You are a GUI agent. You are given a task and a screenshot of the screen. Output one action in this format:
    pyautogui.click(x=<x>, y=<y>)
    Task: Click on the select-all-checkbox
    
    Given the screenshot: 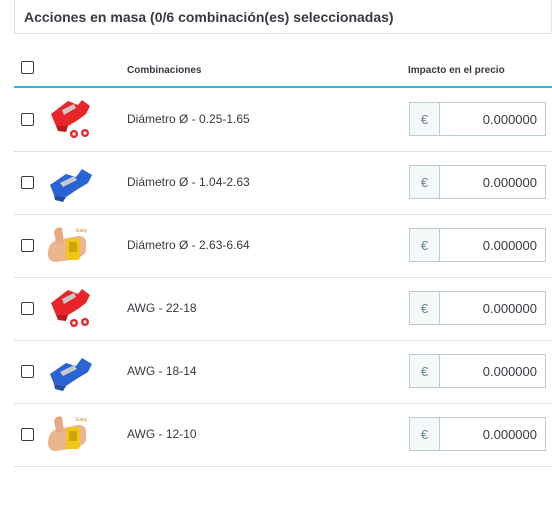 What is the action you would take?
    pyautogui.click(x=27, y=67)
    